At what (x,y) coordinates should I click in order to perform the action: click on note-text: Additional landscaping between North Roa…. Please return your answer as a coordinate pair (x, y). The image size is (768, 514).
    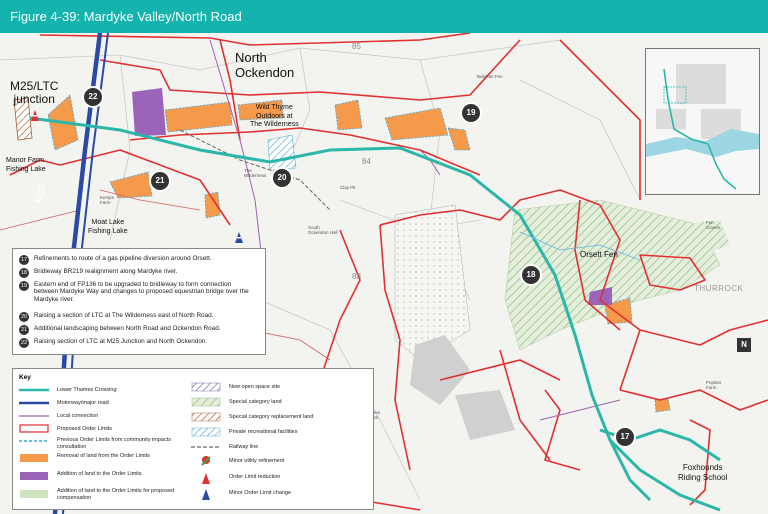
    Looking at the image, I should click on (127, 328).